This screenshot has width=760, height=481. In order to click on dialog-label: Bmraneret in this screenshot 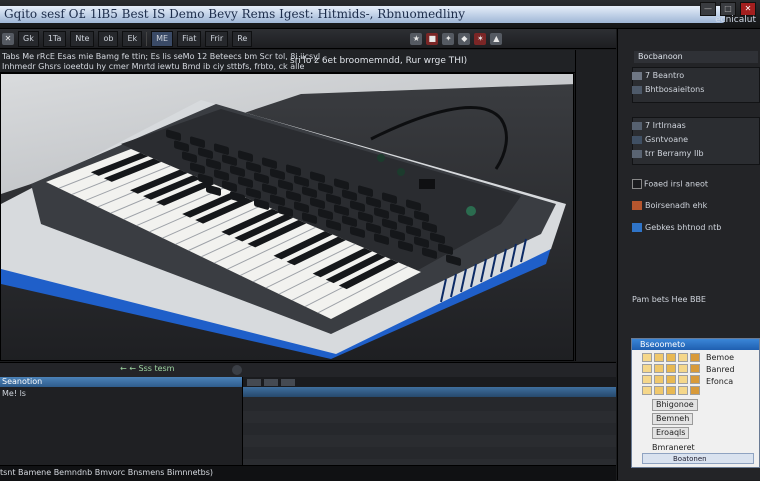, I will do `click(673, 447)`.